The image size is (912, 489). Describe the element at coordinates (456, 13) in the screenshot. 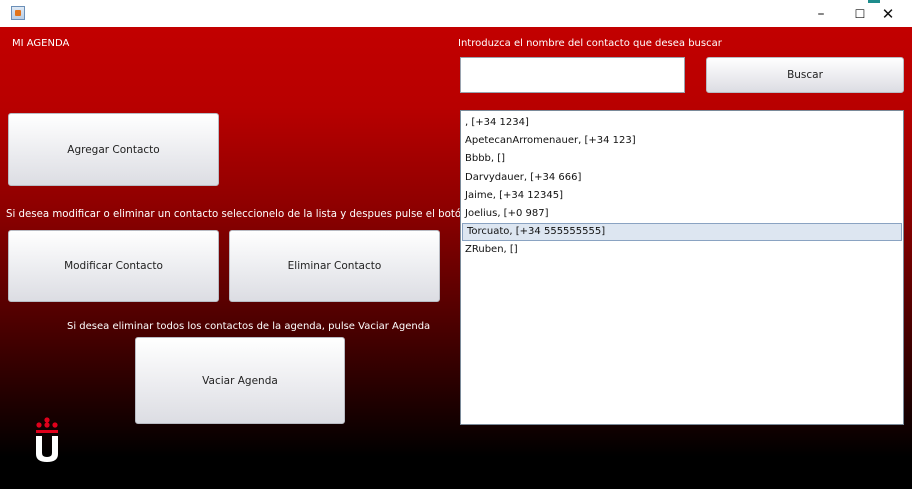

I see `title-bar: – ☐ ✕` at that location.